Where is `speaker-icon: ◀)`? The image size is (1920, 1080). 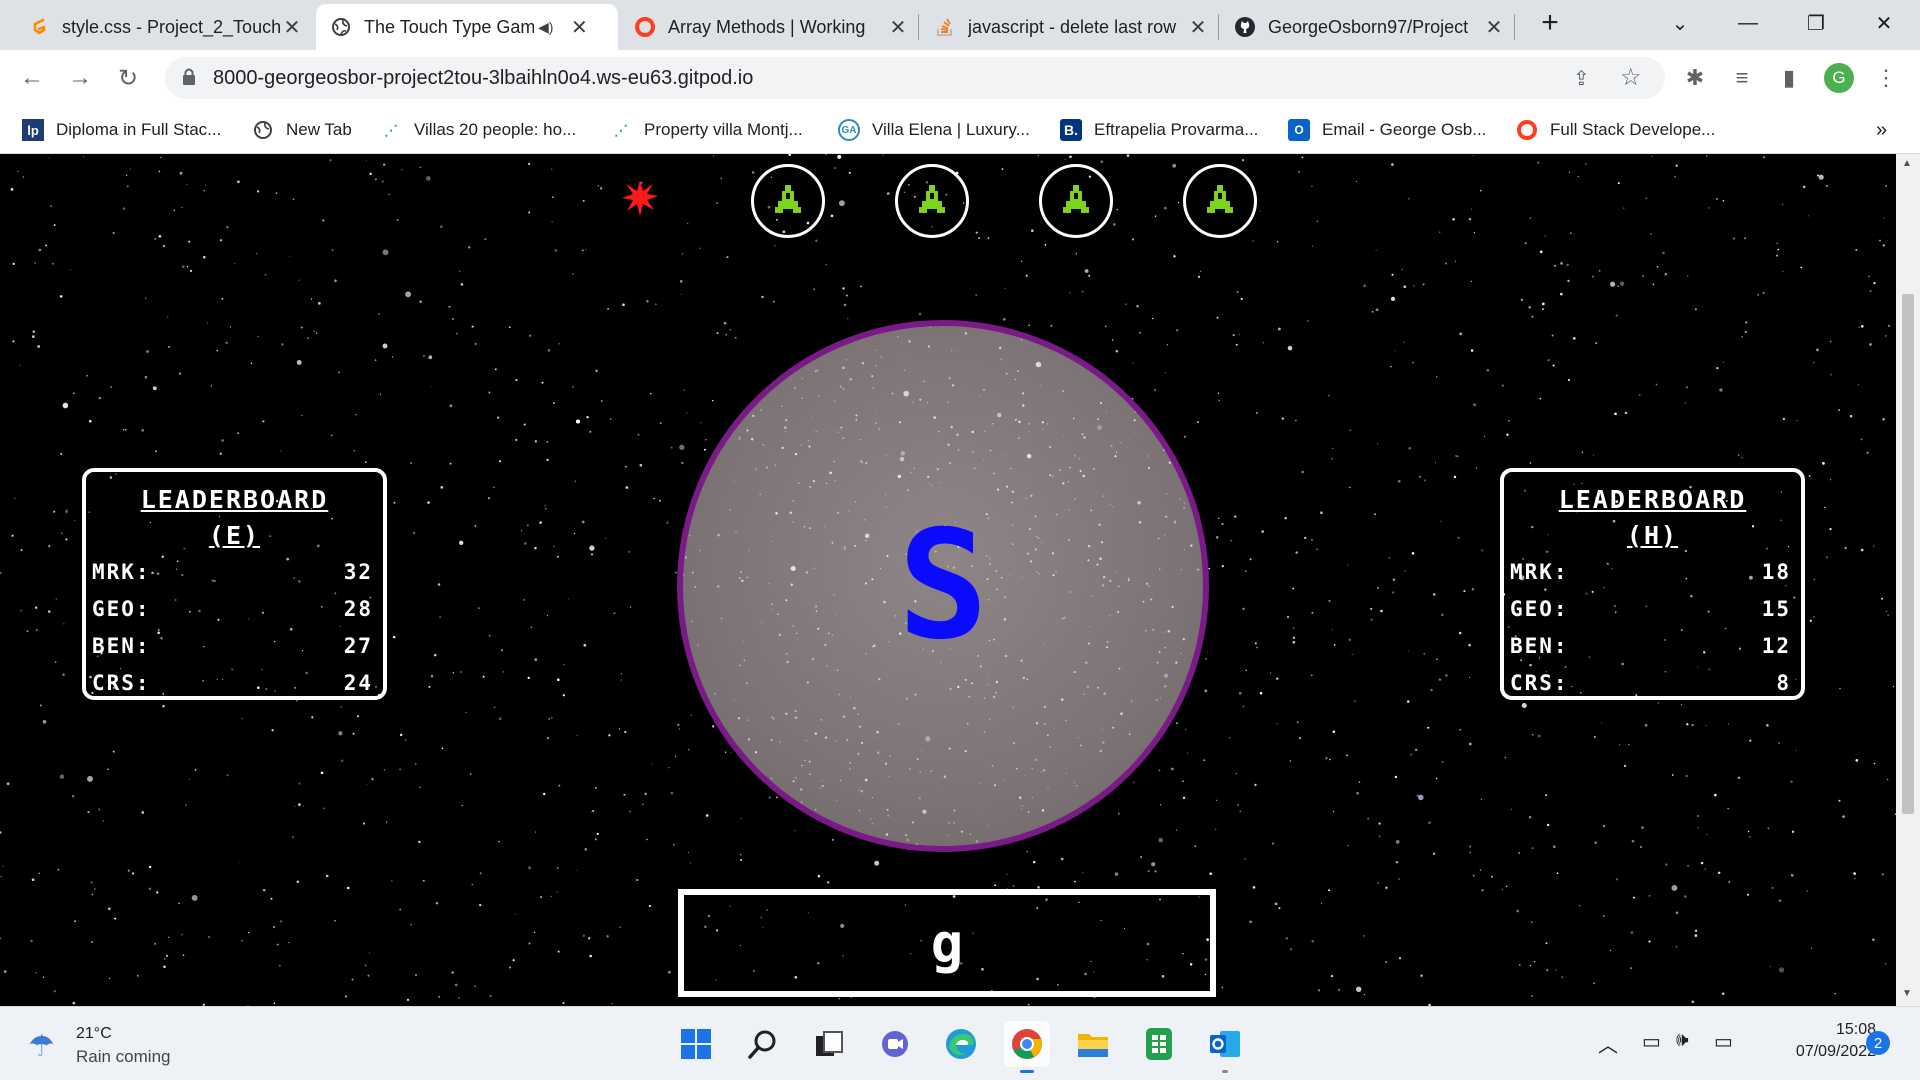
speaker-icon: ◀) is located at coordinates (545, 27).